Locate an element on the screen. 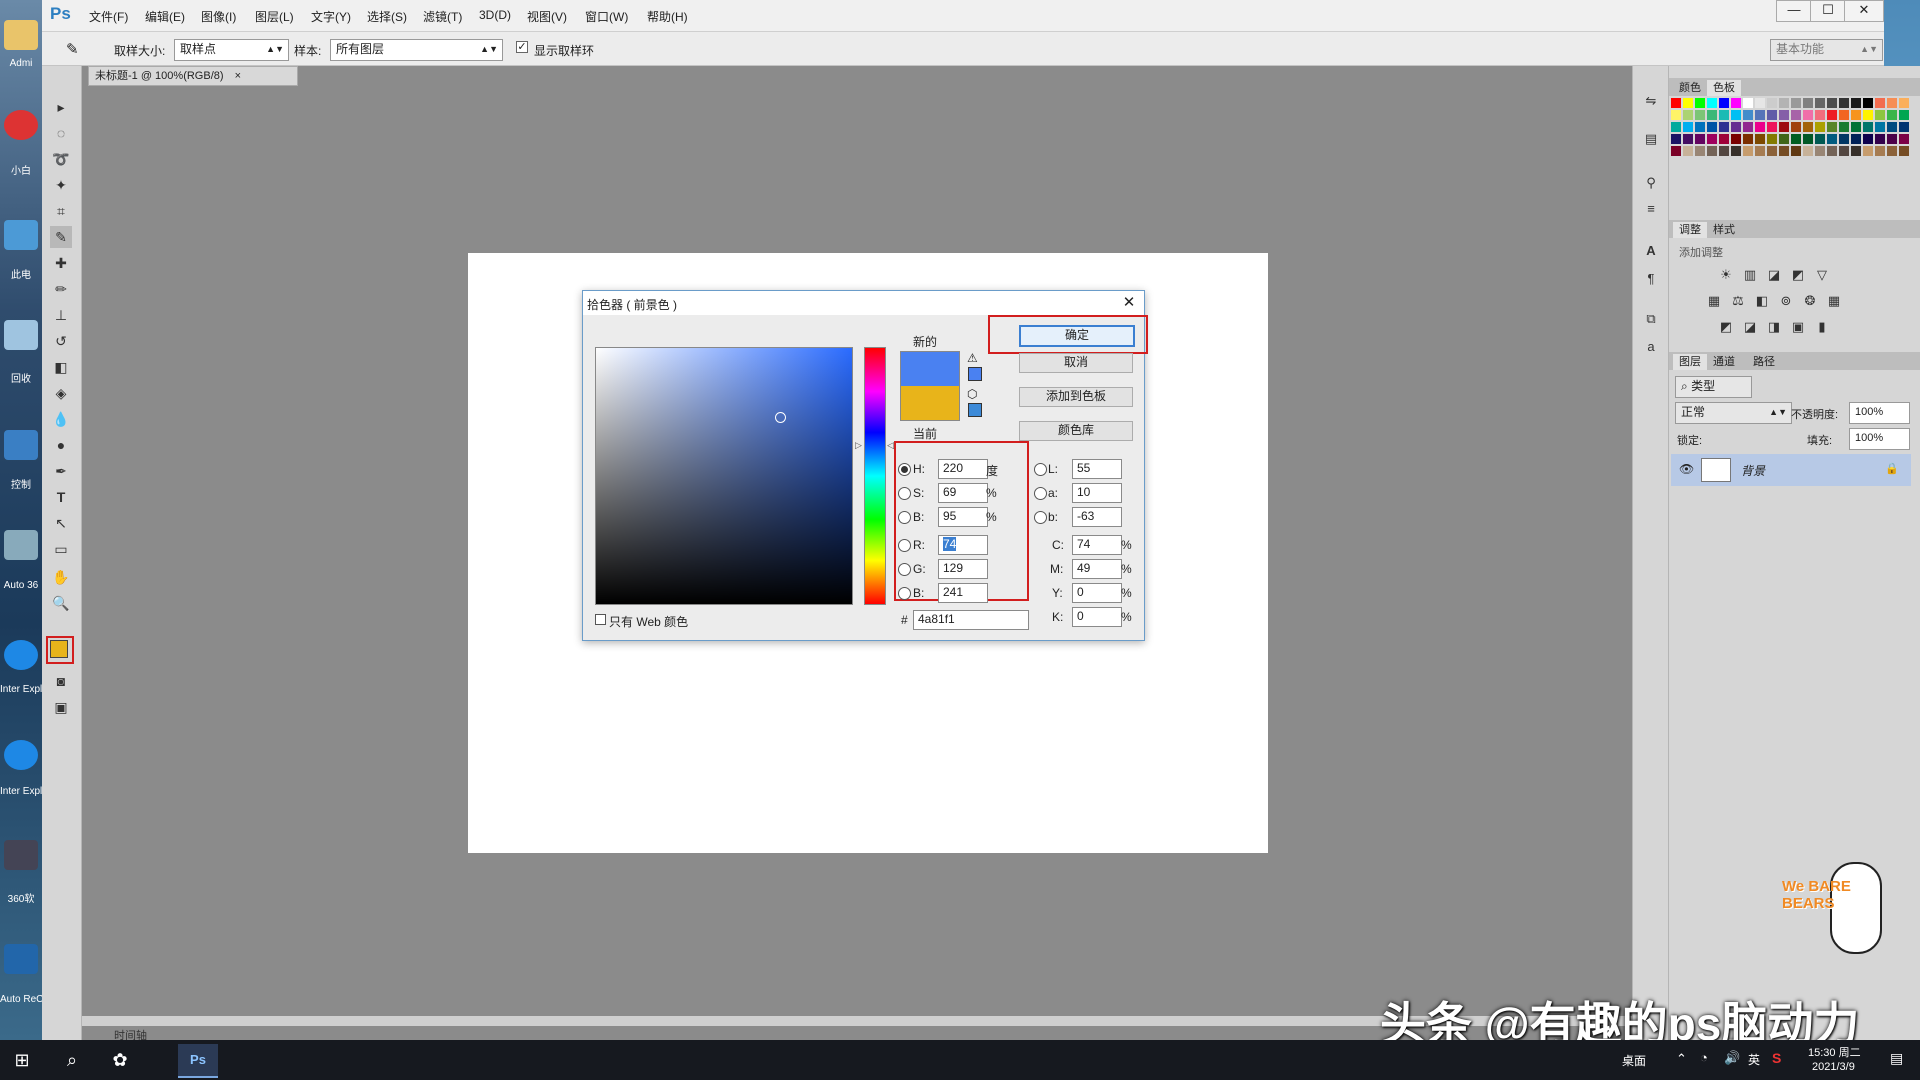 The image size is (1920, 1080). m-input: 49 is located at coordinates (1097, 569).